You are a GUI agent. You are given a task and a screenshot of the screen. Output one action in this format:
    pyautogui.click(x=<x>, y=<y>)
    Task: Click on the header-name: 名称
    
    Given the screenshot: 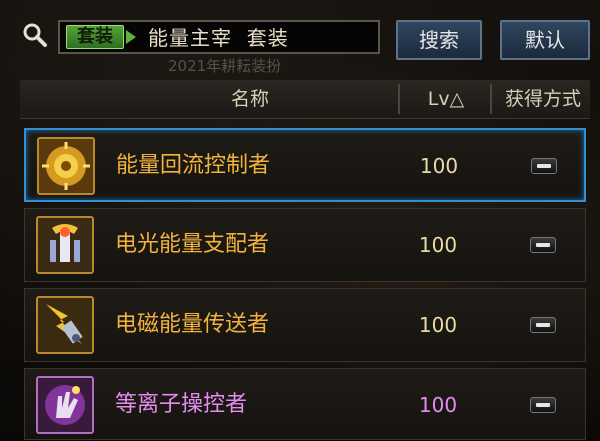 What is the action you would take?
    pyautogui.click(x=250, y=99)
    